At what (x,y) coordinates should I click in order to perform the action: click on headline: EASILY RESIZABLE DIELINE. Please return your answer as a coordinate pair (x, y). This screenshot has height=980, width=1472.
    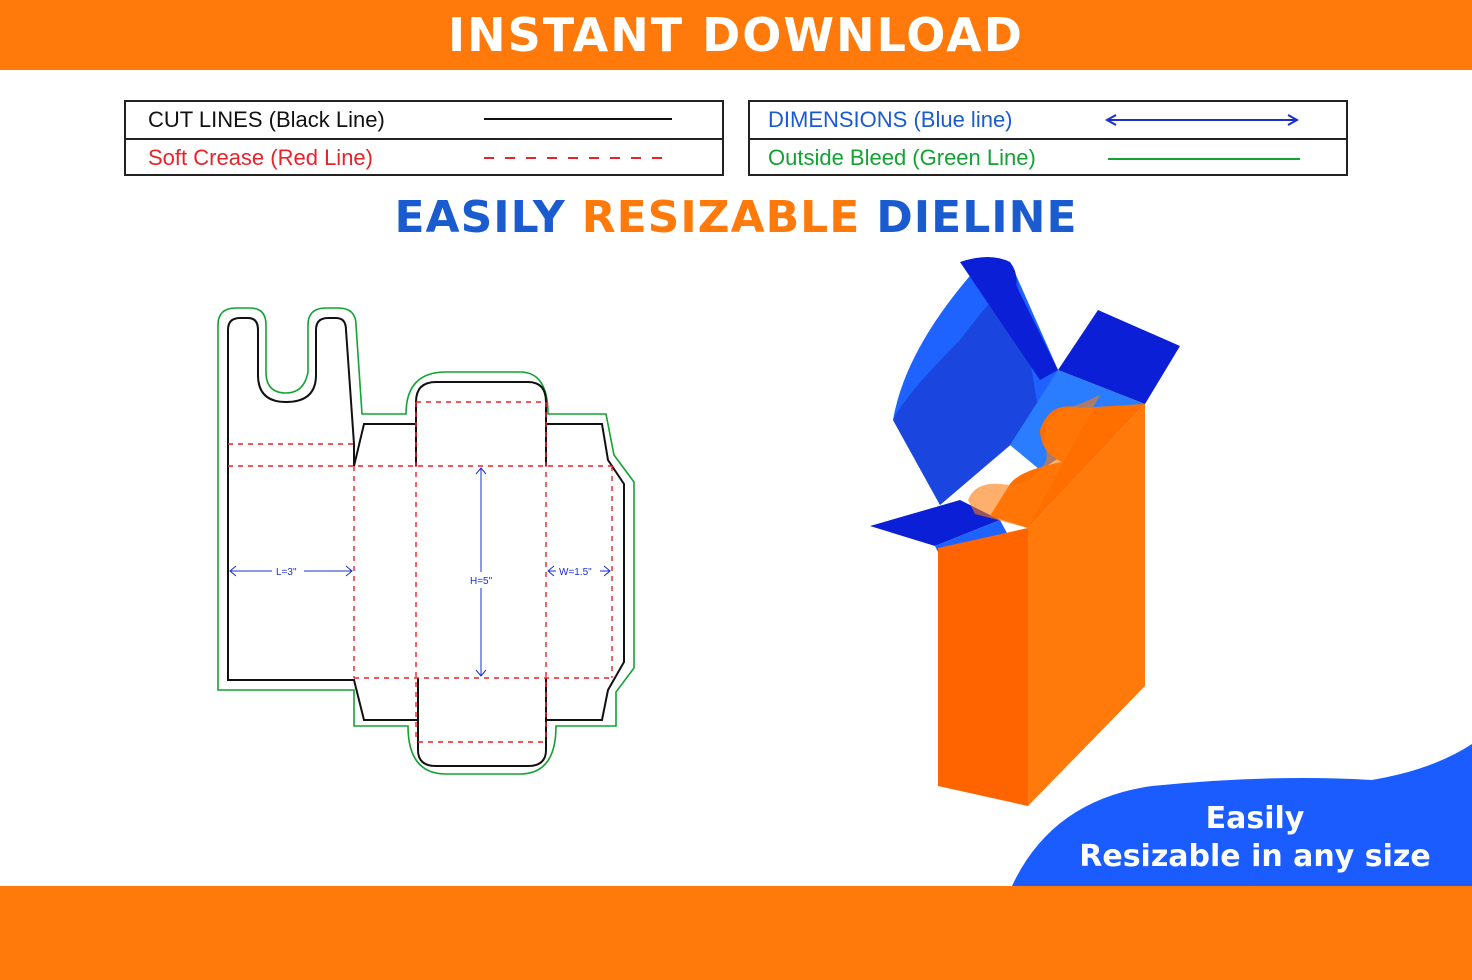
    Looking at the image, I should click on (736, 217).